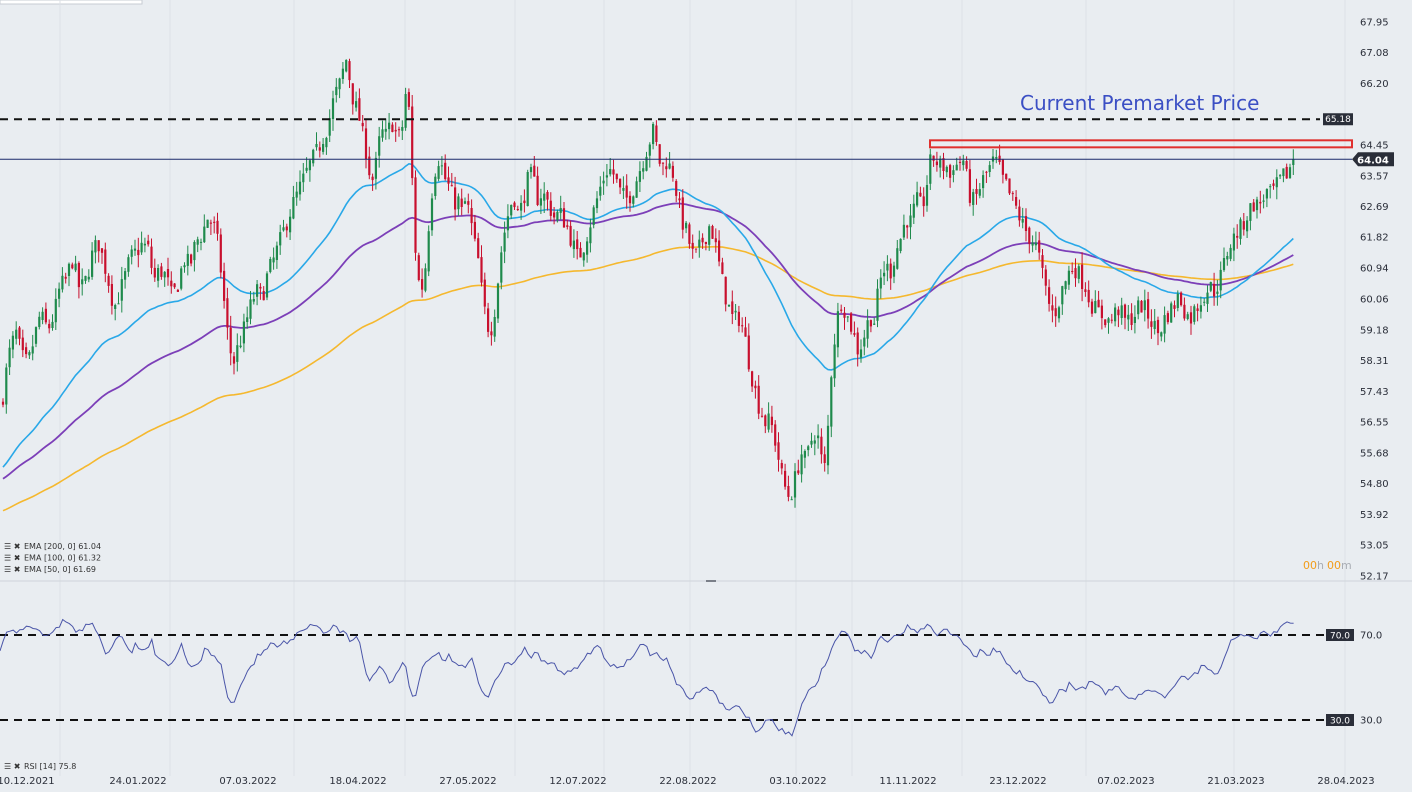 The width and height of the screenshot is (1412, 792). What do you see at coordinates (1374, 176) in the screenshot?
I see `price-tick-label: 63.57` at bounding box center [1374, 176].